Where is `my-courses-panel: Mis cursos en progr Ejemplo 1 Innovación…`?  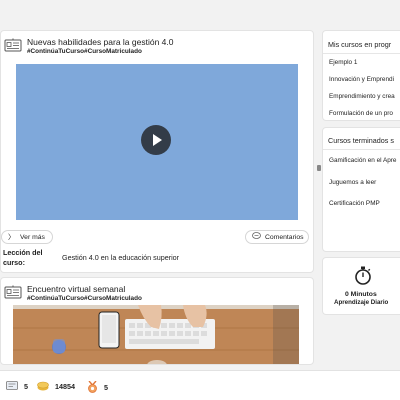 my-courses-panel: Mis cursos en progr Ejemplo 1 Innovación… is located at coordinates (361, 75).